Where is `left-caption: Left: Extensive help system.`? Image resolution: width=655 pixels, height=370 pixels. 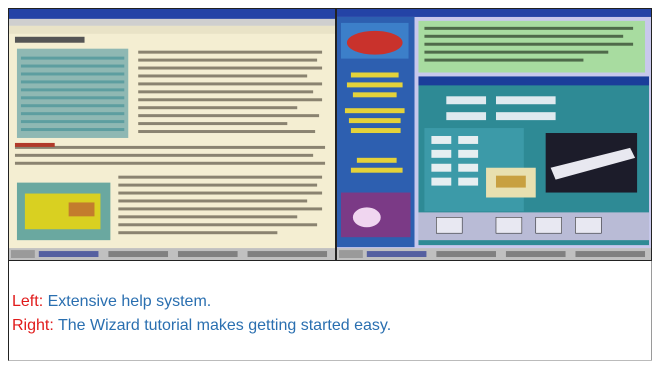
left-caption: Left: Extensive help system. is located at coordinates (111, 302).